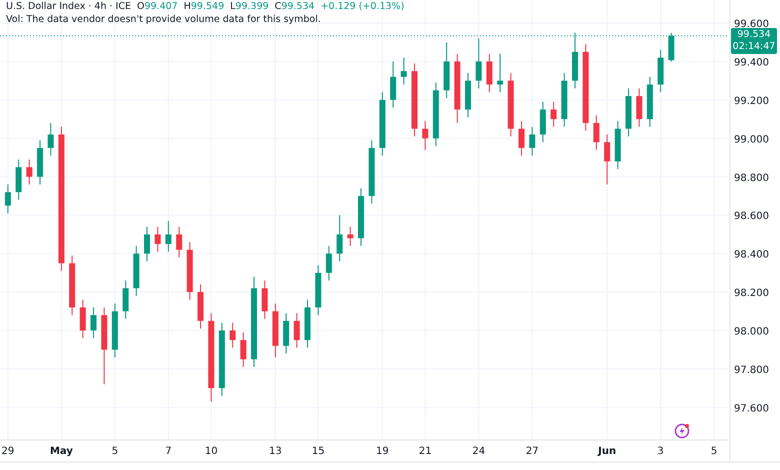 This screenshot has width=780, height=470. I want to click on time-axis-label: 10, so click(211, 451).